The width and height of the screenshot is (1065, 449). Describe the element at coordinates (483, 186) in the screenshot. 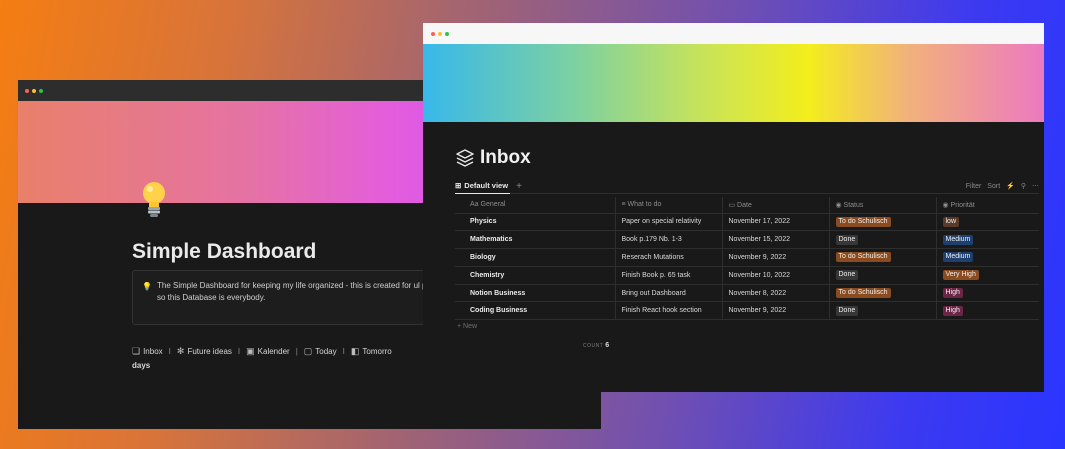

I see `tab-default-view: ⊞ Default view` at that location.